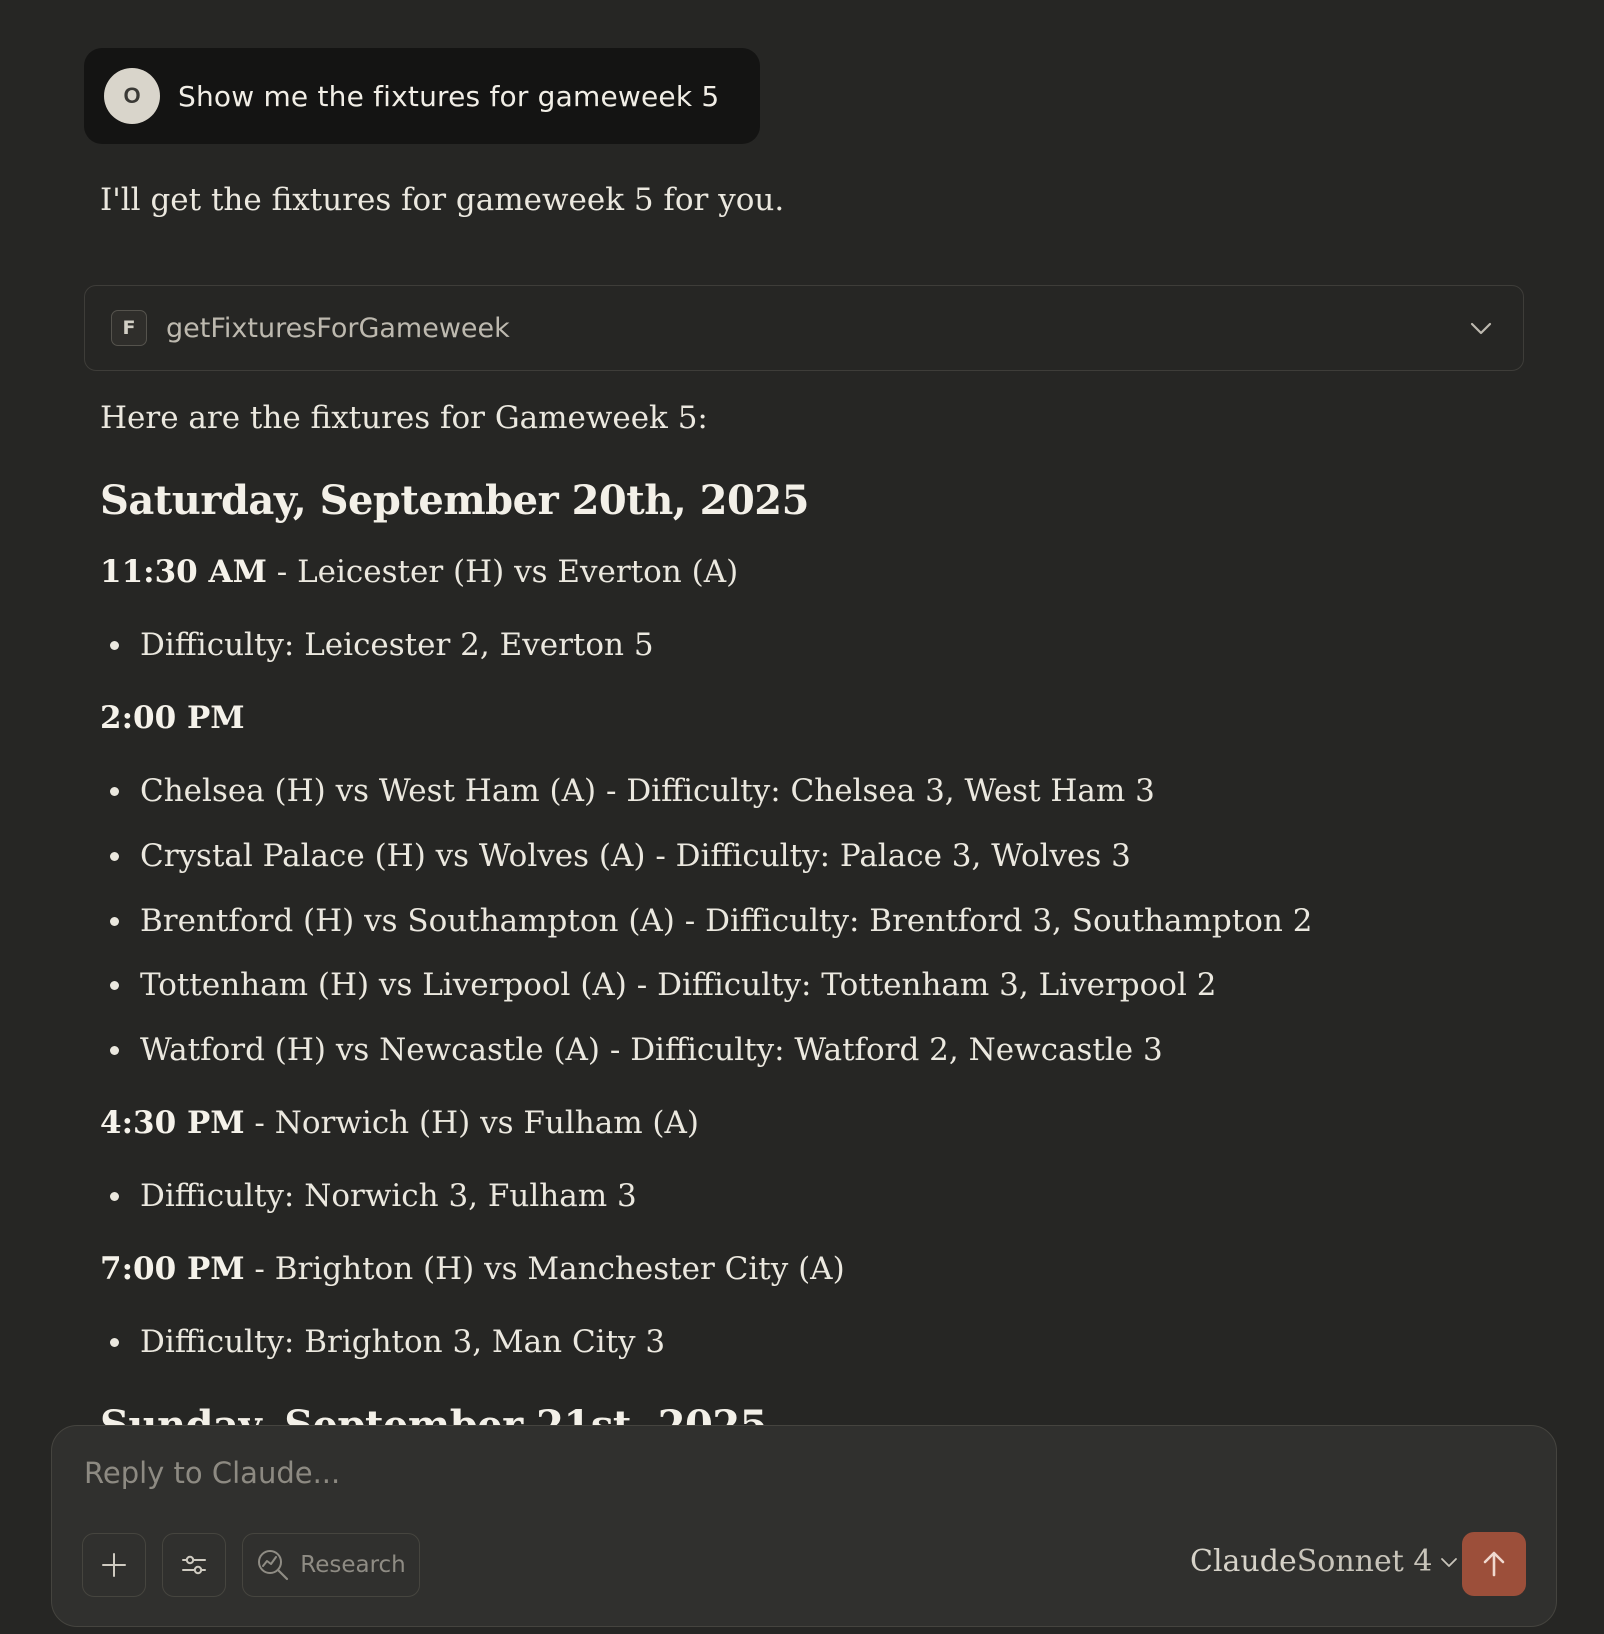  I want to click on tool-call-card: F getFixturesForGameweek, so click(804, 328).